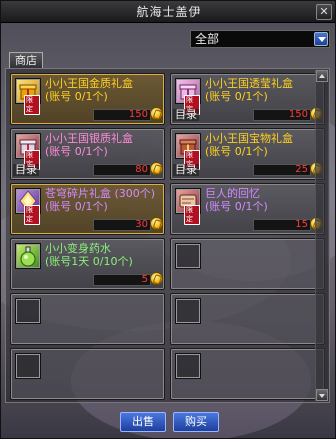 The height and width of the screenshot is (439, 336). Describe the element at coordinates (188, 151) in the screenshot. I see `gift-box-treasure-icon: 限定` at that location.